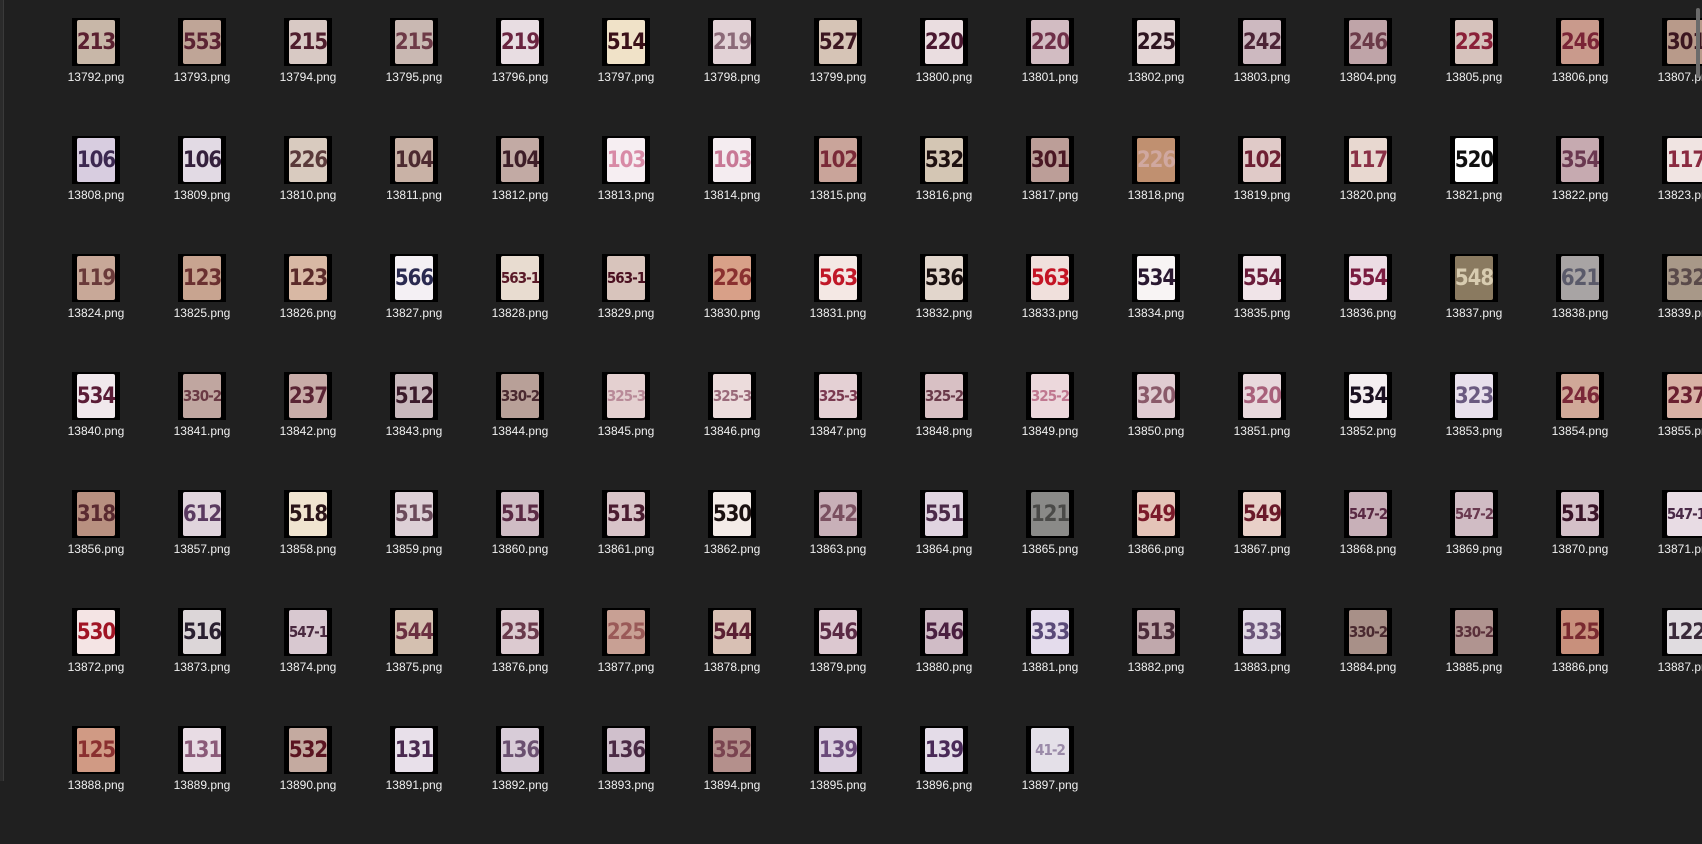 This screenshot has width=1702, height=844. What do you see at coordinates (839, 431) in the screenshot?
I see `file-item: 325-3 13847.png` at bounding box center [839, 431].